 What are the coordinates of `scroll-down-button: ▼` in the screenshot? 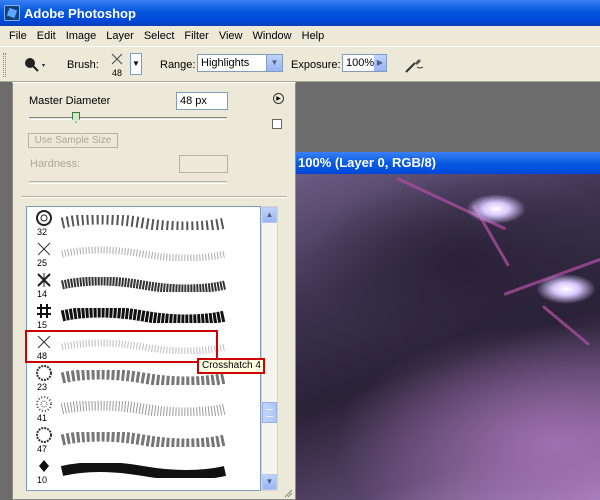 It's located at (269, 482).